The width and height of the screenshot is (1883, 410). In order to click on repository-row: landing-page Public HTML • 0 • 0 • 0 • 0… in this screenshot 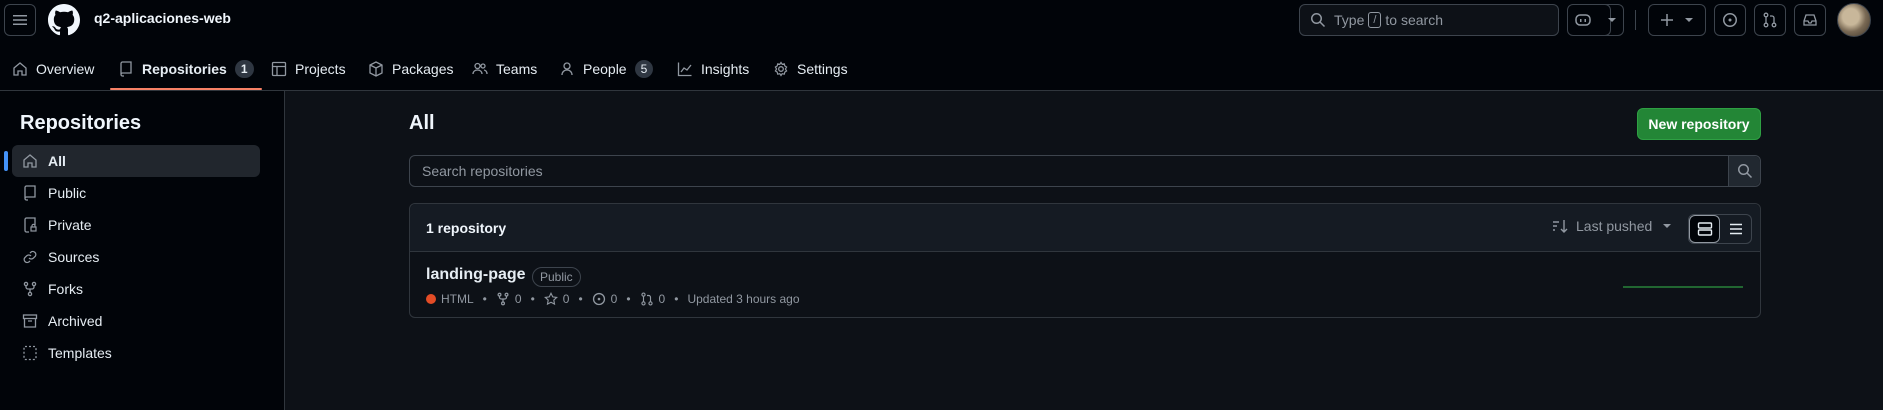, I will do `click(1085, 285)`.